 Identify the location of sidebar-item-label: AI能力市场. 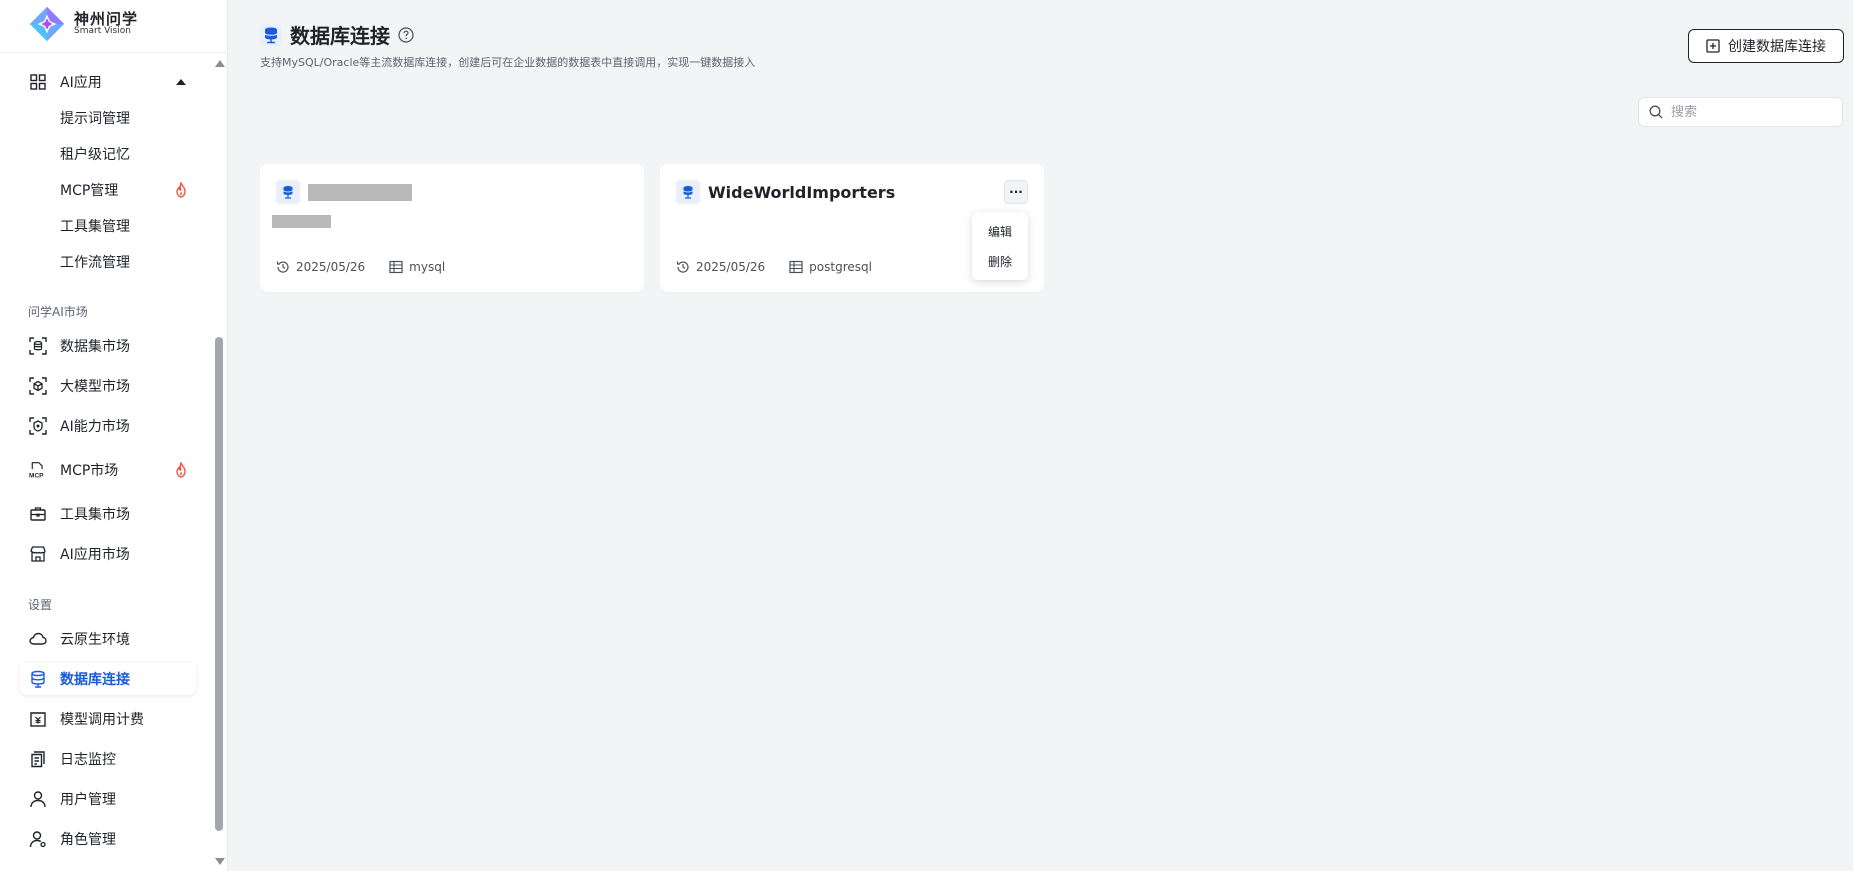
(95, 427).